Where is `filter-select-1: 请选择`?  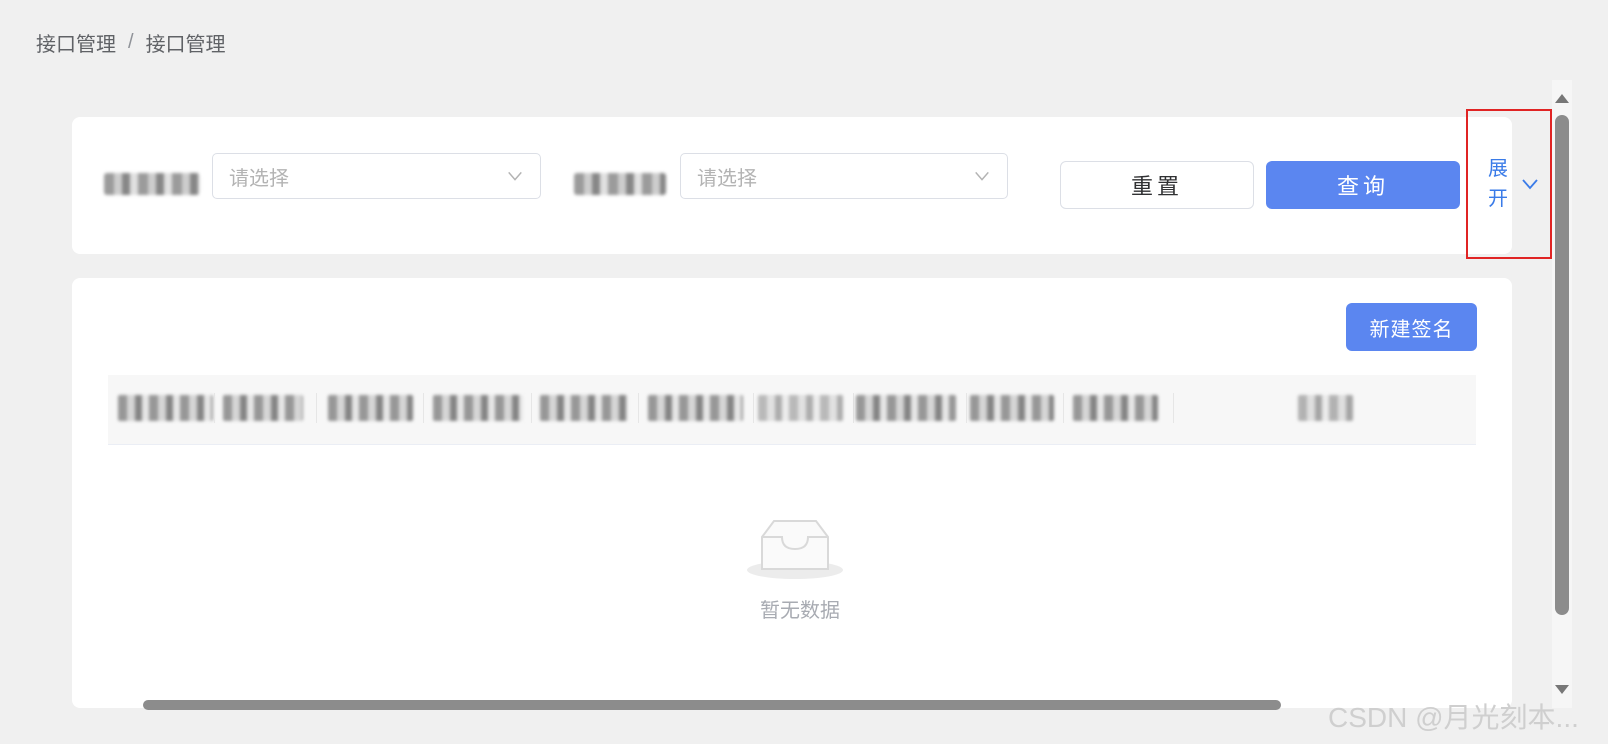
filter-select-1: 请选择 is located at coordinates (376, 176).